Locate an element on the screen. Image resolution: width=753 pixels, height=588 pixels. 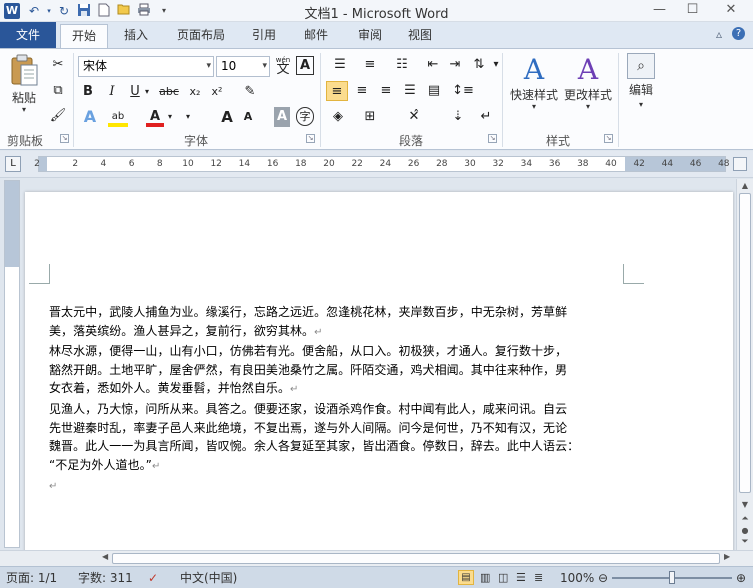
paste-dropdown-icon: ▾ is located at coordinates (24, 110).